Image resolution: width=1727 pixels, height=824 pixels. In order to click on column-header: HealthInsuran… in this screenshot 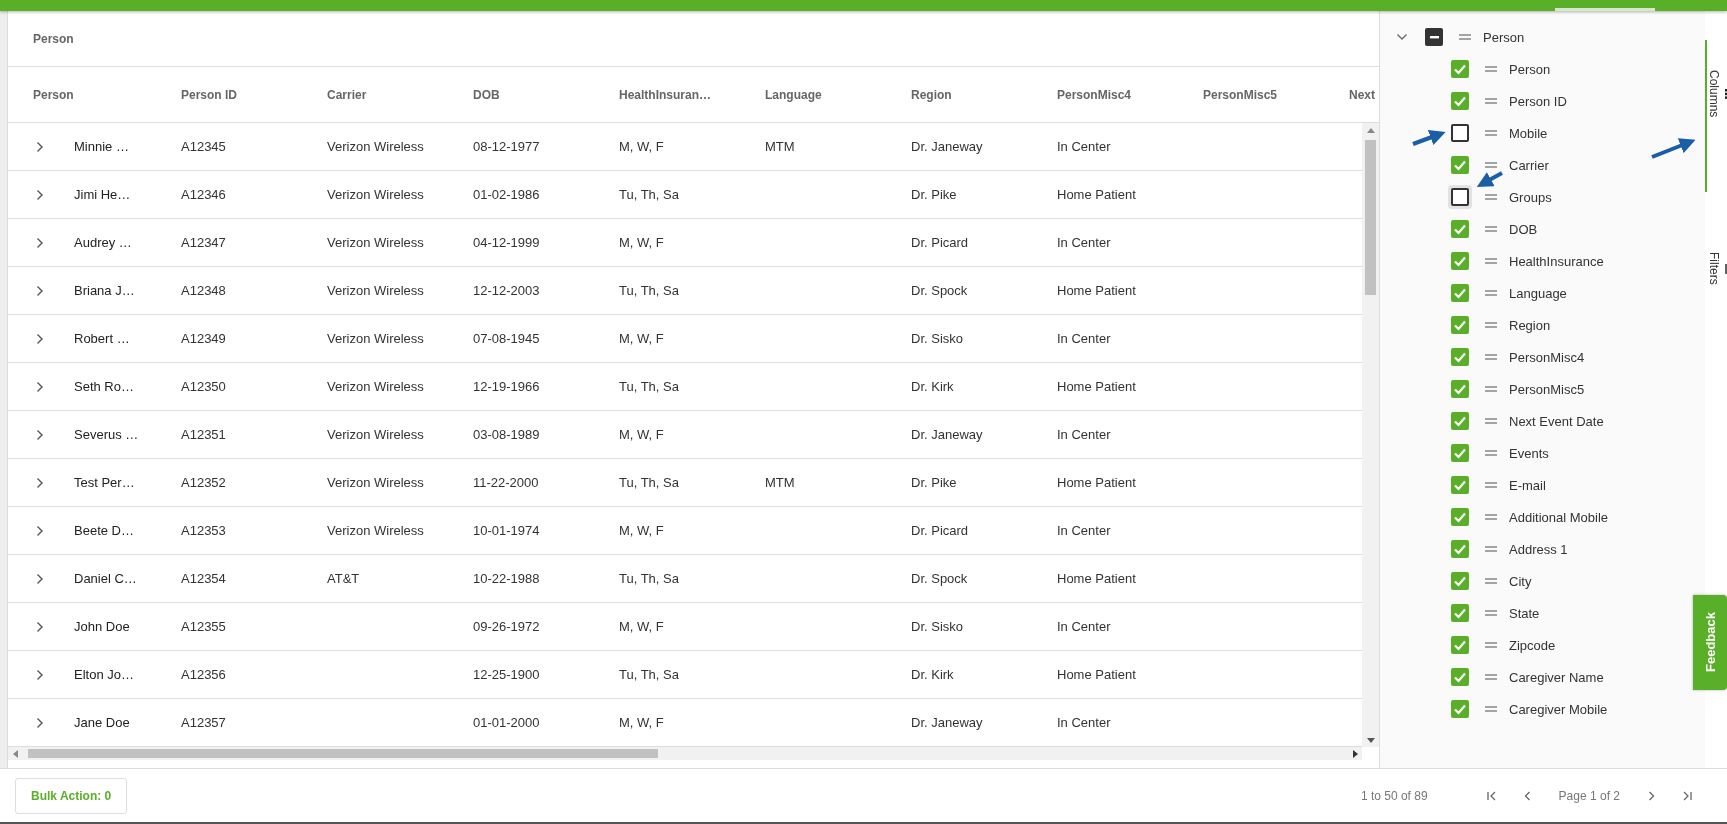, I will do `click(692, 94)`.